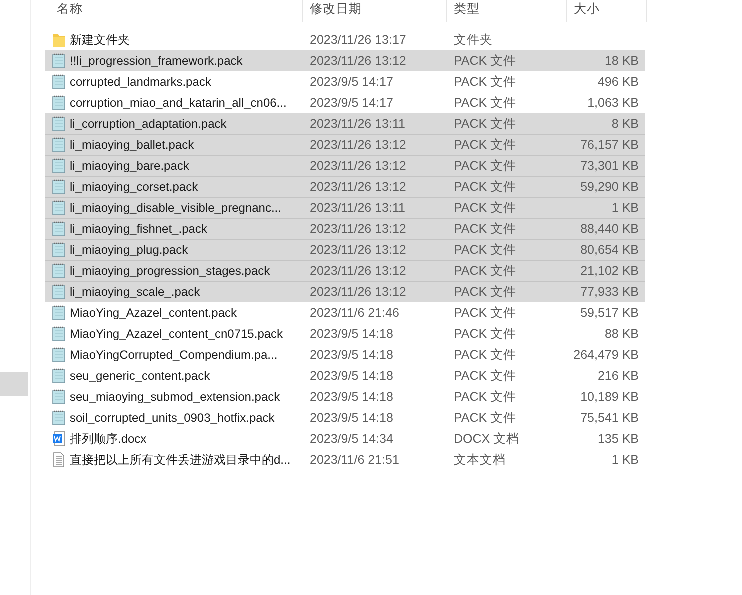 The width and height of the screenshot is (742, 595). I want to click on file-size: 59,517 KB, so click(610, 313).